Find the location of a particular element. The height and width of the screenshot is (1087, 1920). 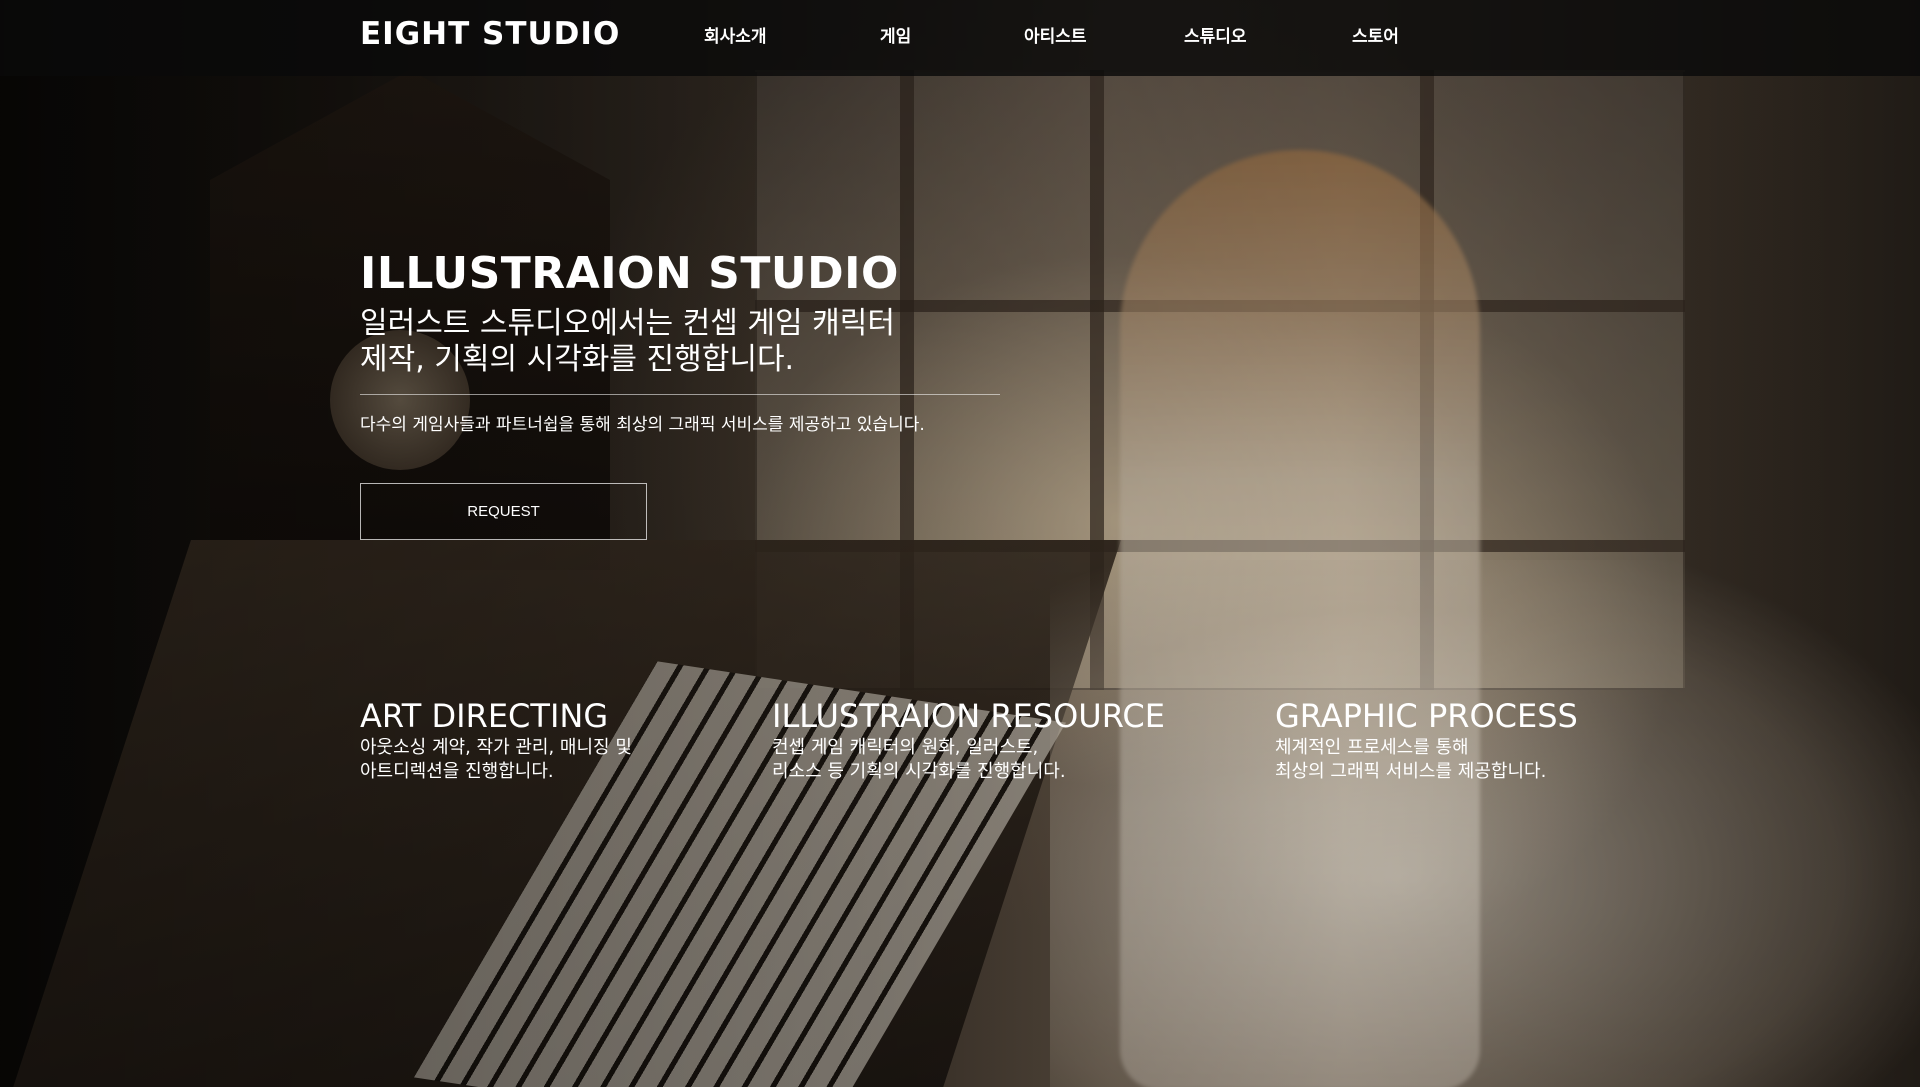

request-button: REQUEST is located at coordinates (503, 511).